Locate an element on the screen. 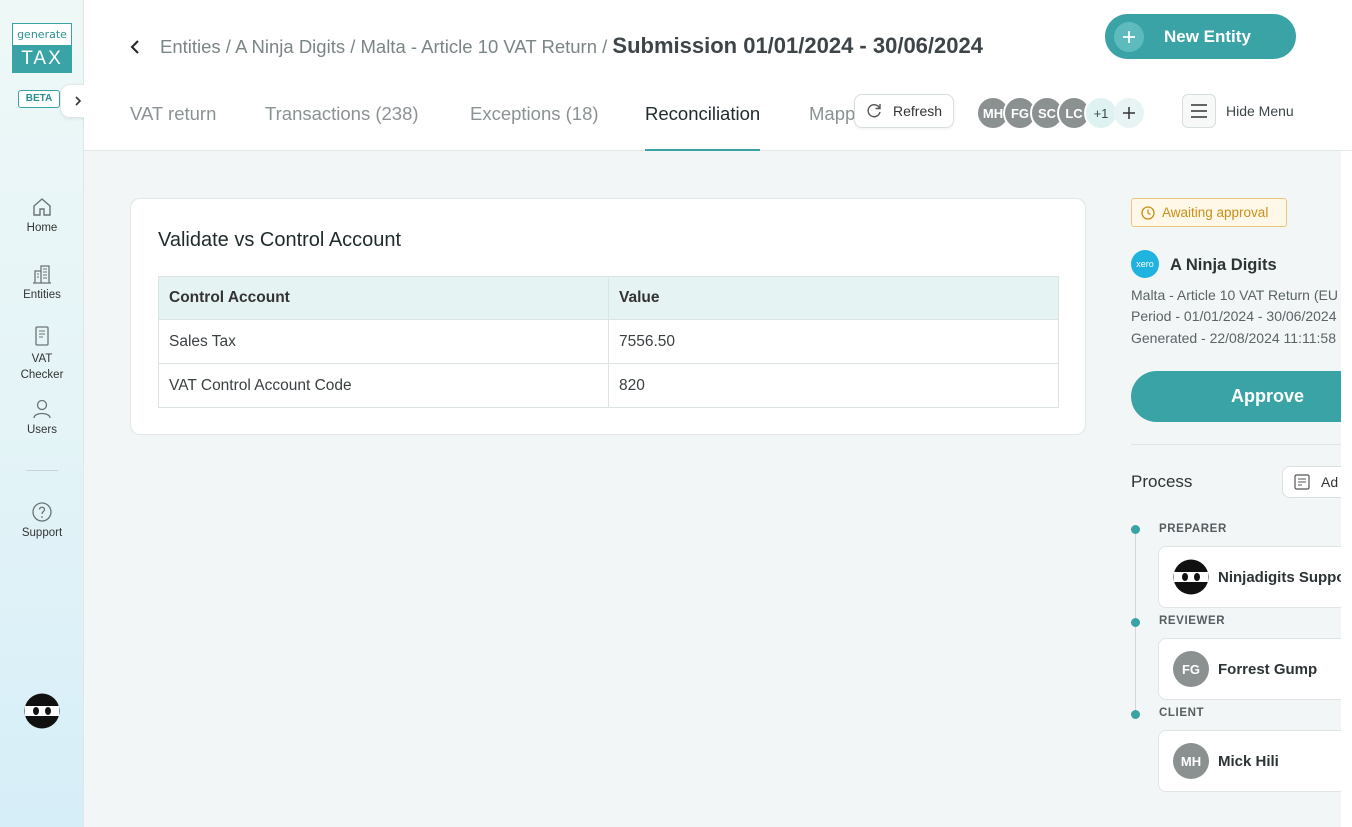 This screenshot has width=1352, height=827. refresh-button: Refresh is located at coordinates (904, 111).